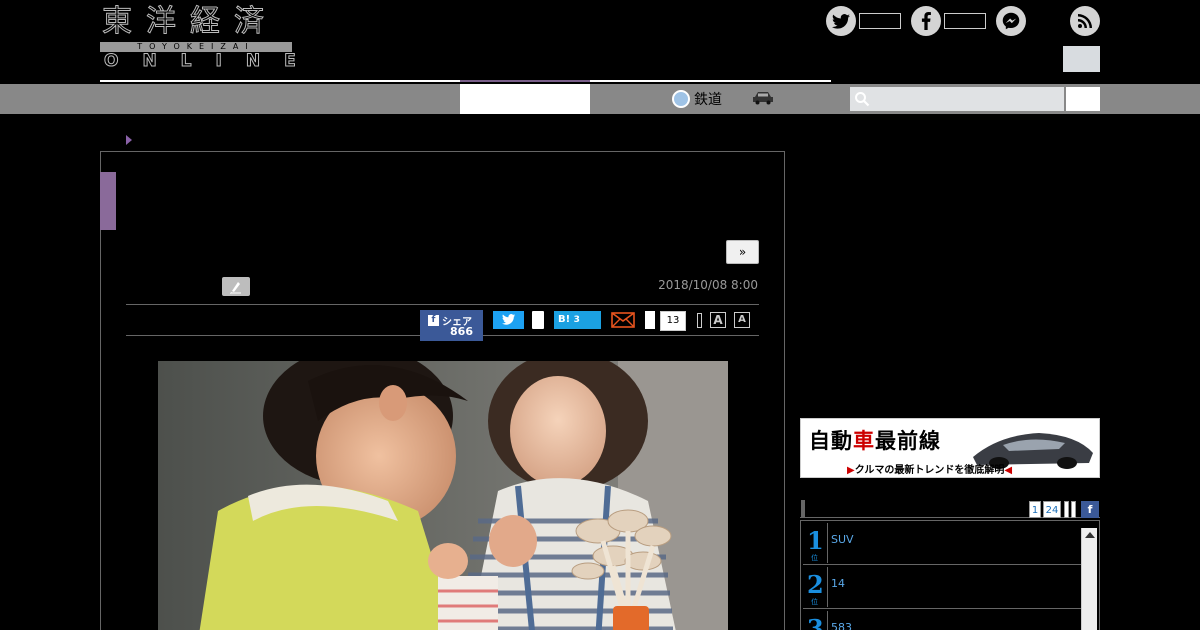 This screenshot has height=630, width=1200. I want to click on twitter-share-count, so click(538, 320).